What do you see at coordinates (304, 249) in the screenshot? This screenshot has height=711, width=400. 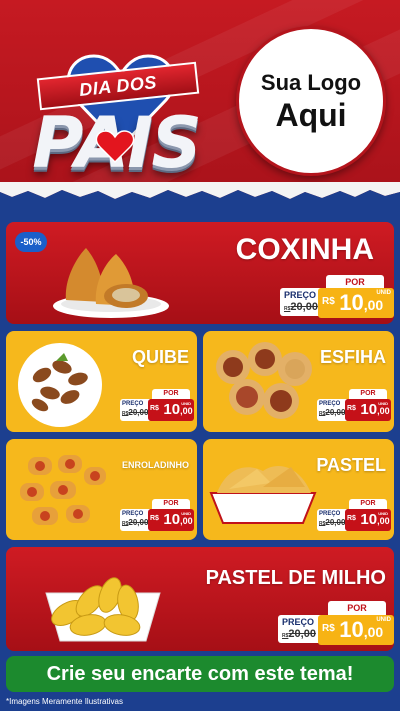 I see `product-name: COXINHA` at bounding box center [304, 249].